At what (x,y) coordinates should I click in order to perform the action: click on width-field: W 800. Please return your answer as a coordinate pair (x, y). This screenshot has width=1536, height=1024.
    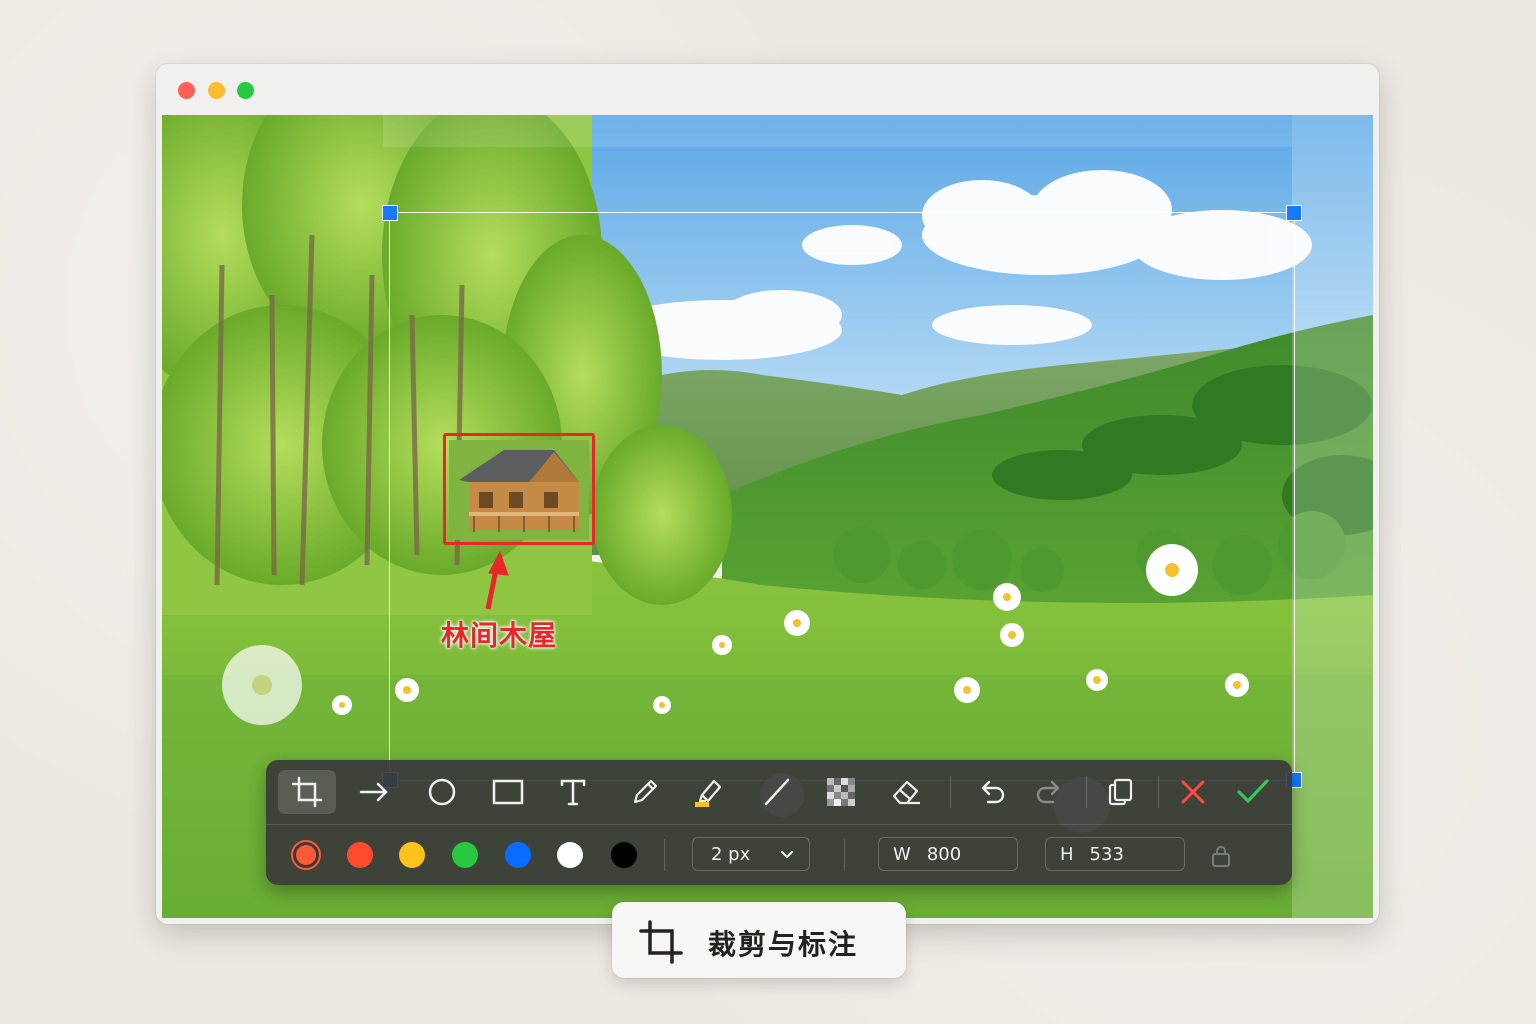
    Looking at the image, I should click on (948, 854).